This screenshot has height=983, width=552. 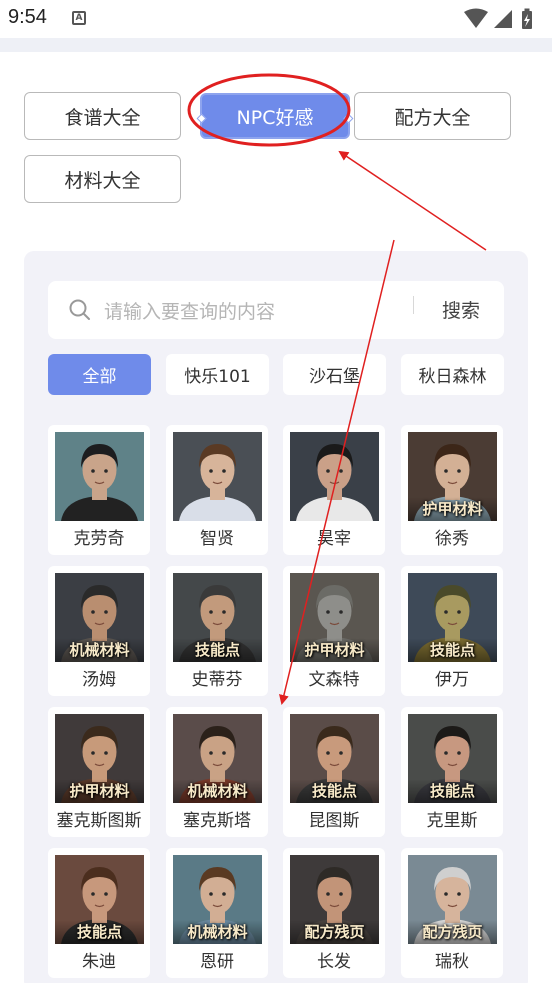 I want to click on tab-label: 配方大全, so click(x=432, y=117).